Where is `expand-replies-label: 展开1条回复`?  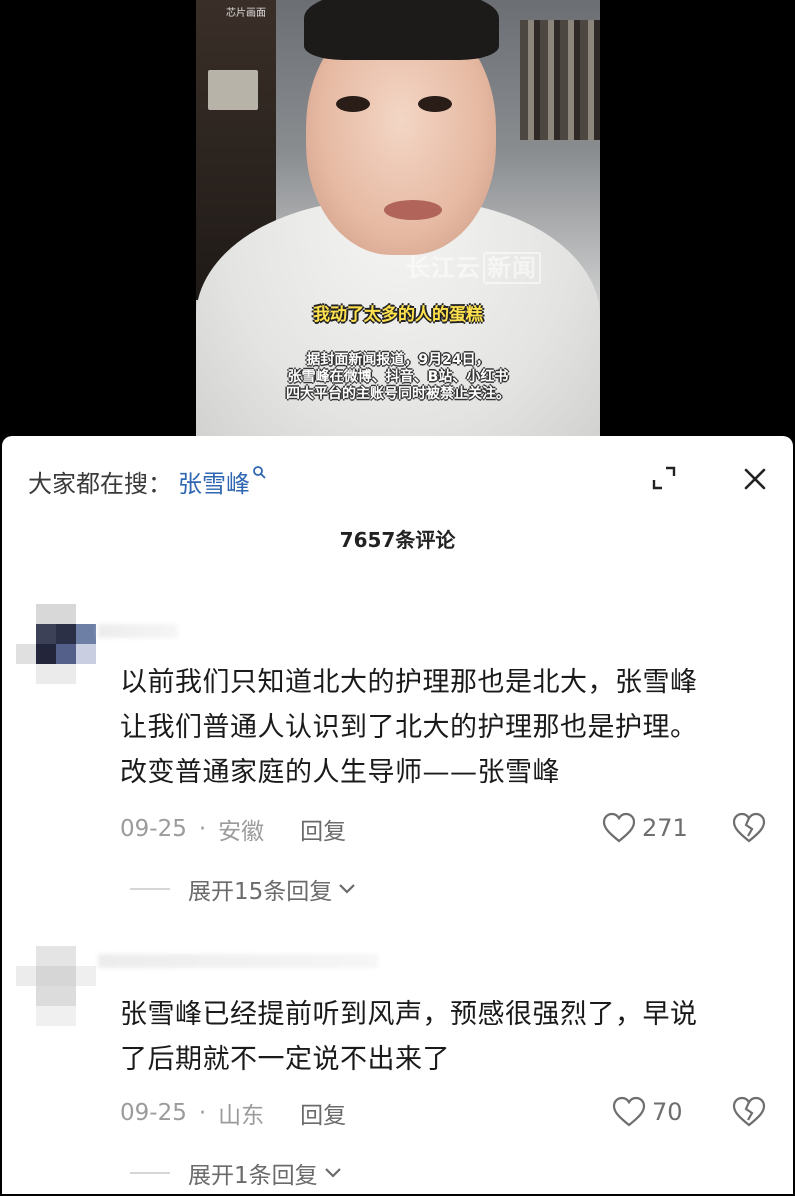
expand-replies-label: 展开1条回复 is located at coordinates (253, 1176).